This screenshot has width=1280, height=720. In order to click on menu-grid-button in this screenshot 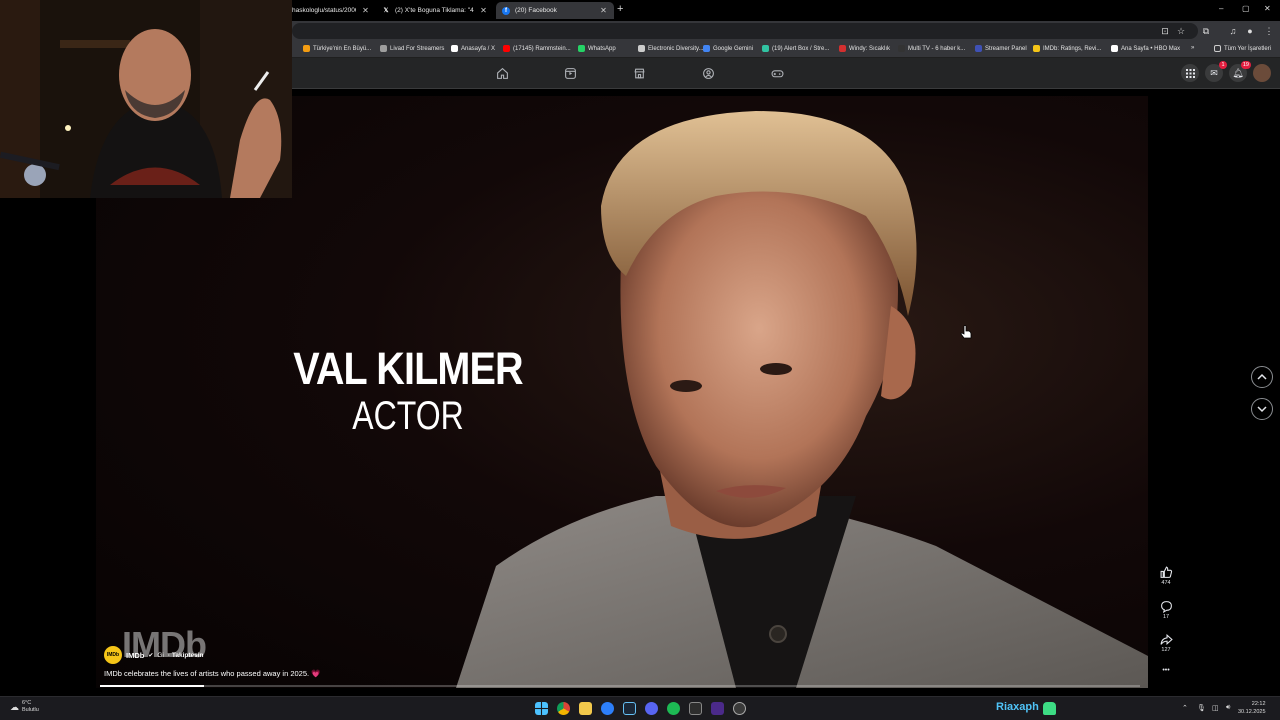, I will do `click(1190, 73)`.